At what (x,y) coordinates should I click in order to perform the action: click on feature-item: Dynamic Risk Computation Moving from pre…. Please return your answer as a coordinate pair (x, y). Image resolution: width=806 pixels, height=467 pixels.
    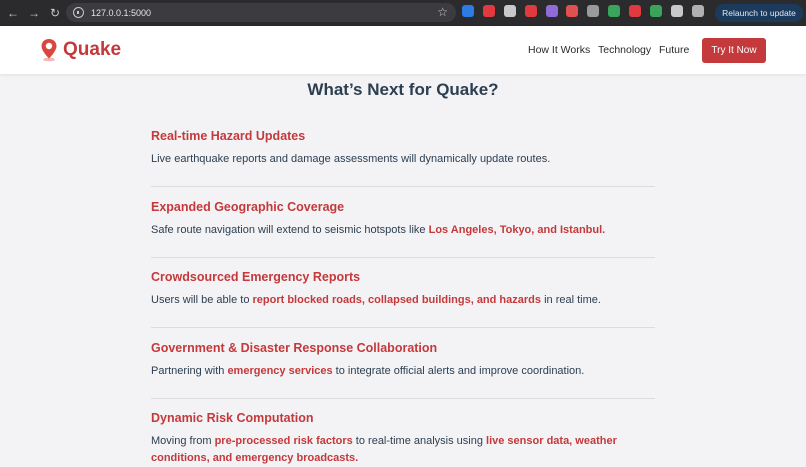
    Looking at the image, I should click on (403, 439).